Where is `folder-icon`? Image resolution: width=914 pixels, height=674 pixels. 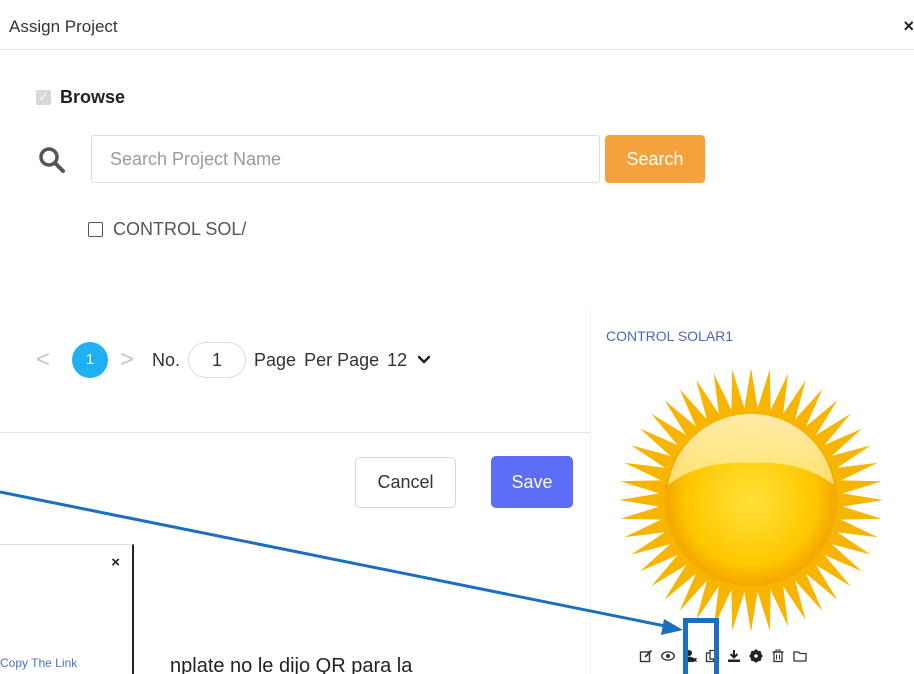 folder-icon is located at coordinates (800, 656).